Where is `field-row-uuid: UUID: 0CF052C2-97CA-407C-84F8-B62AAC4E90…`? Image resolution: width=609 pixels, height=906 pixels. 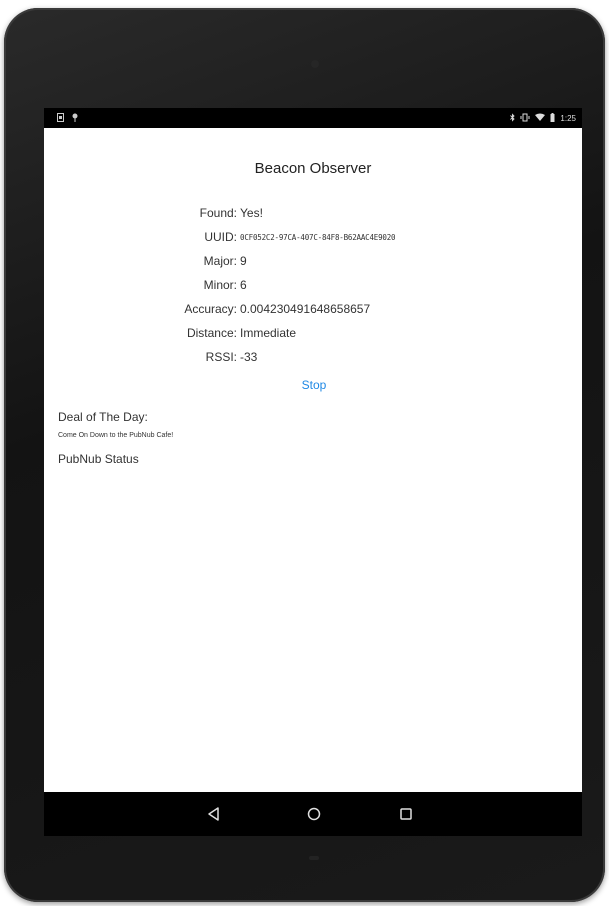
field-row-uuid: UUID: 0CF052C2-97CA-407C-84F8-B62AAC4E90… is located at coordinates (313, 239).